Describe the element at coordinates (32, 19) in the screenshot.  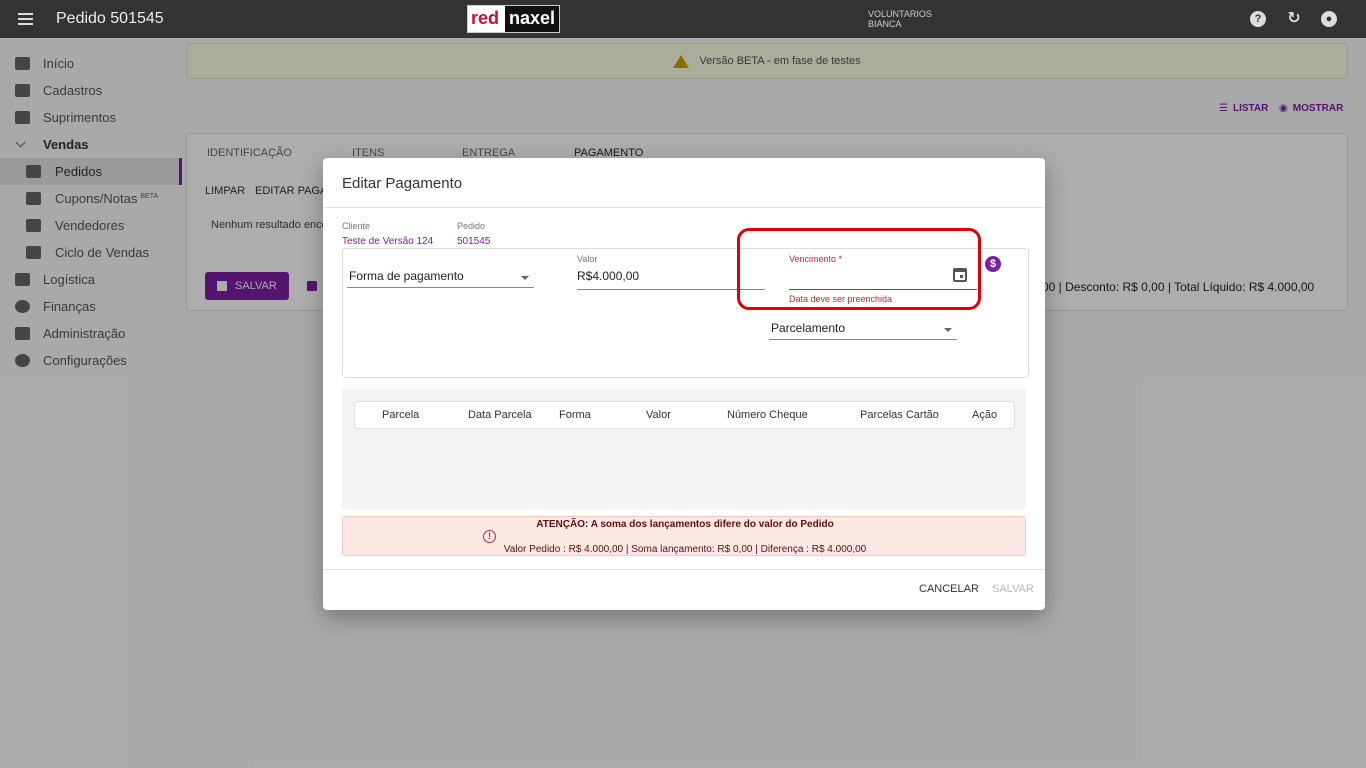
I see `menu-icon` at that location.